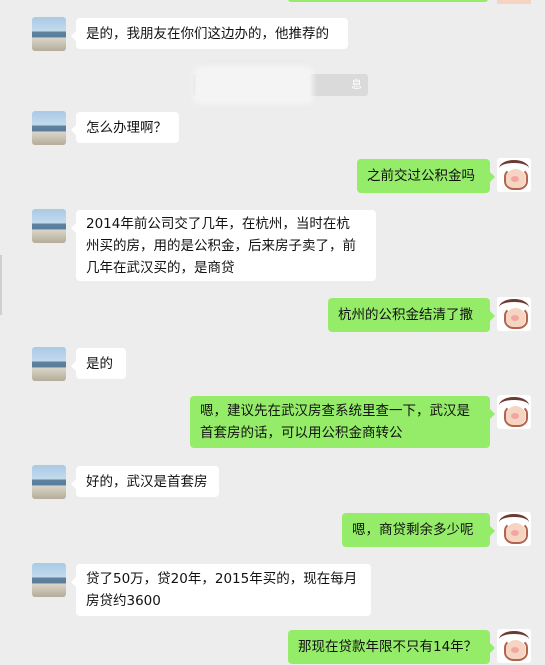 The height and width of the screenshot is (665, 545). Describe the element at coordinates (514, 2) in the screenshot. I see `previous-avatar-edge` at that location.